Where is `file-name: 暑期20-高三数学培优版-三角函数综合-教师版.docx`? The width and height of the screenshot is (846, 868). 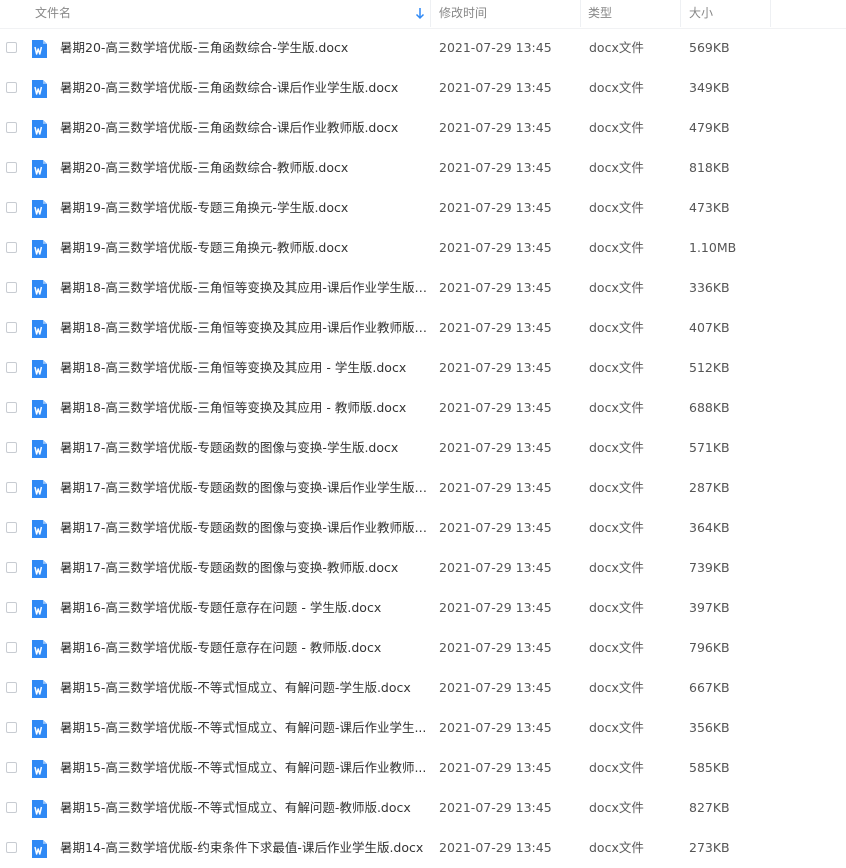
file-name: 暑期20-高三数学培优版-三角函数综合-教师版.docx is located at coordinates (244, 168).